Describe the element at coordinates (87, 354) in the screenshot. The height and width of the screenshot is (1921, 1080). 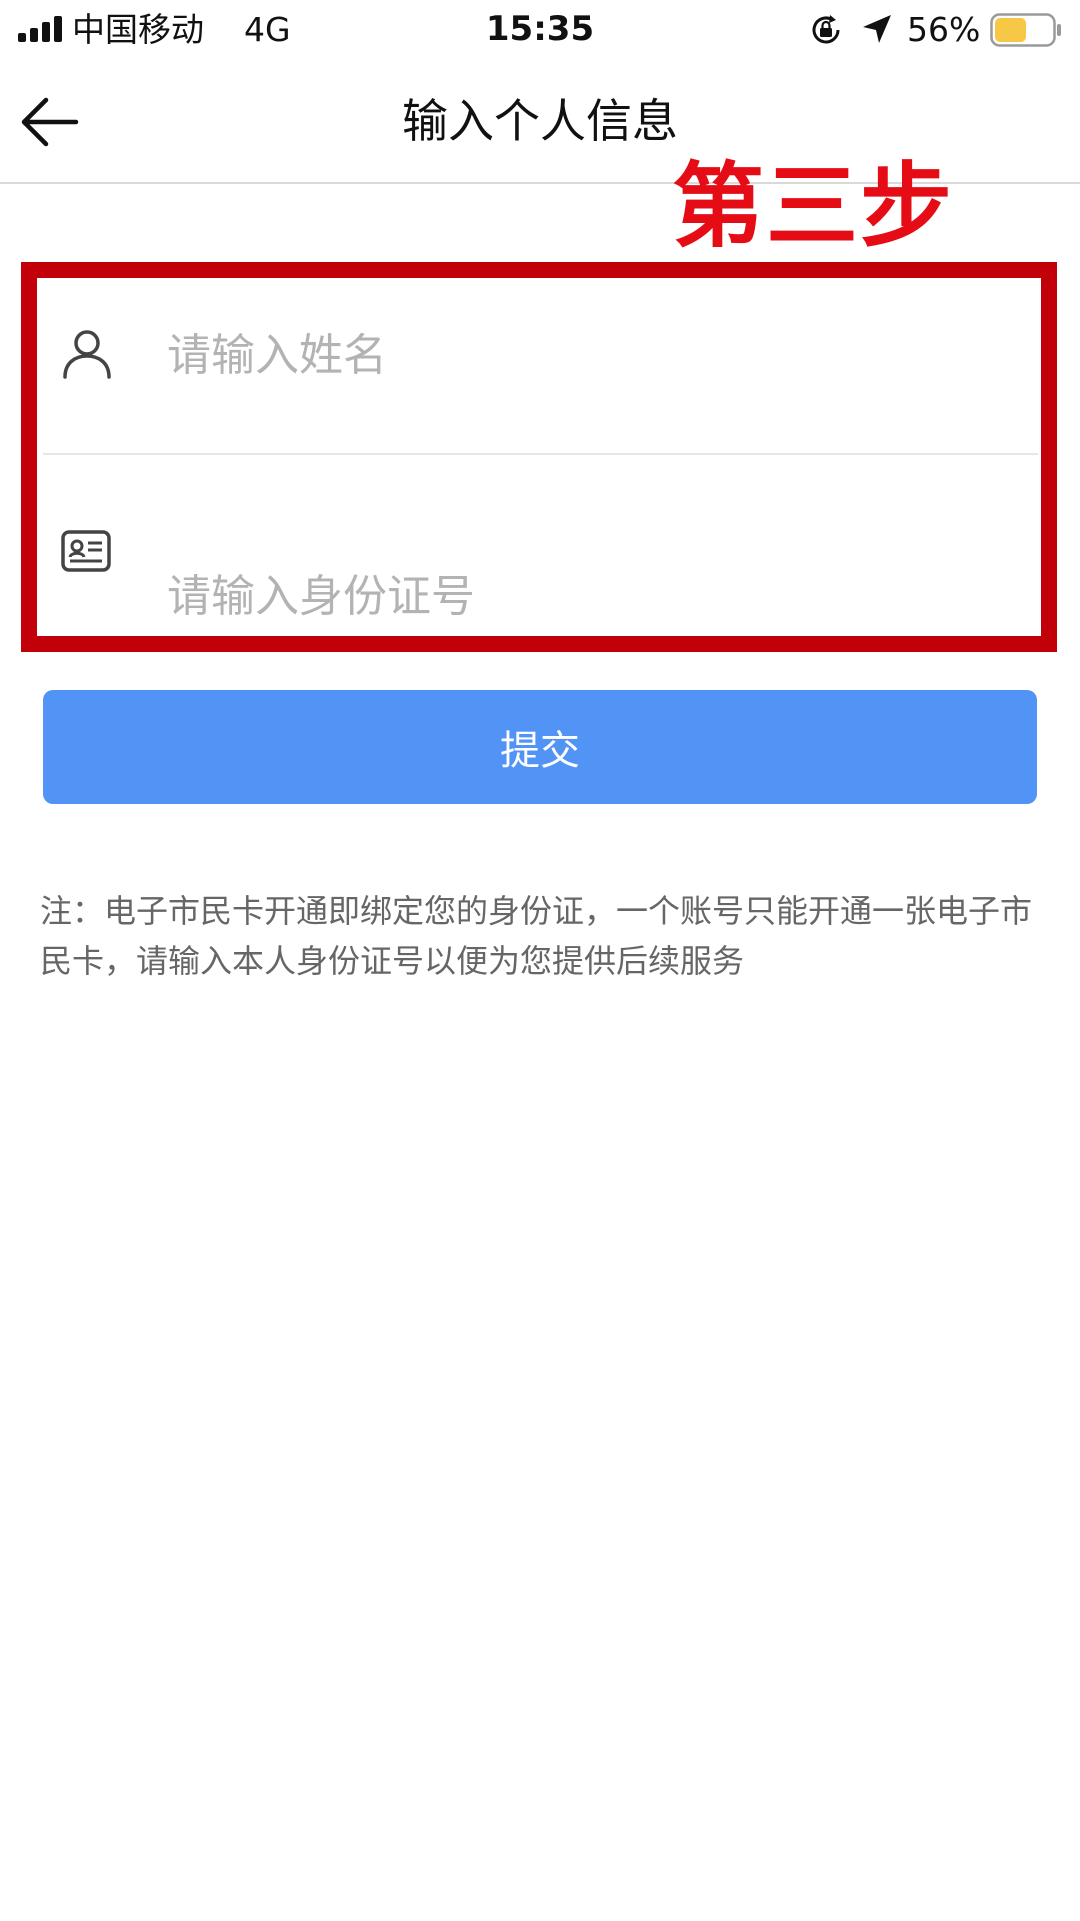
I see `user-icon` at that location.